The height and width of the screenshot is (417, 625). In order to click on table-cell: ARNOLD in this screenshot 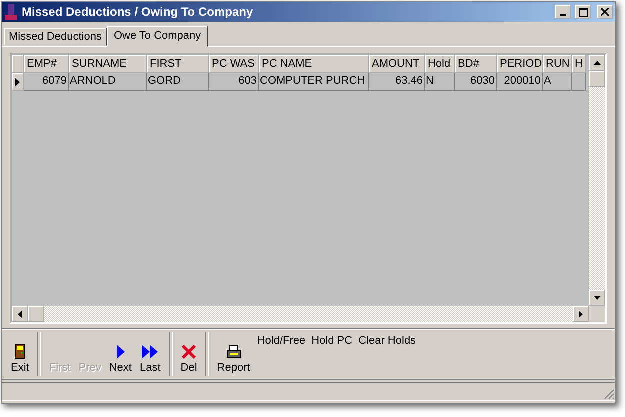, I will do `click(108, 82)`.